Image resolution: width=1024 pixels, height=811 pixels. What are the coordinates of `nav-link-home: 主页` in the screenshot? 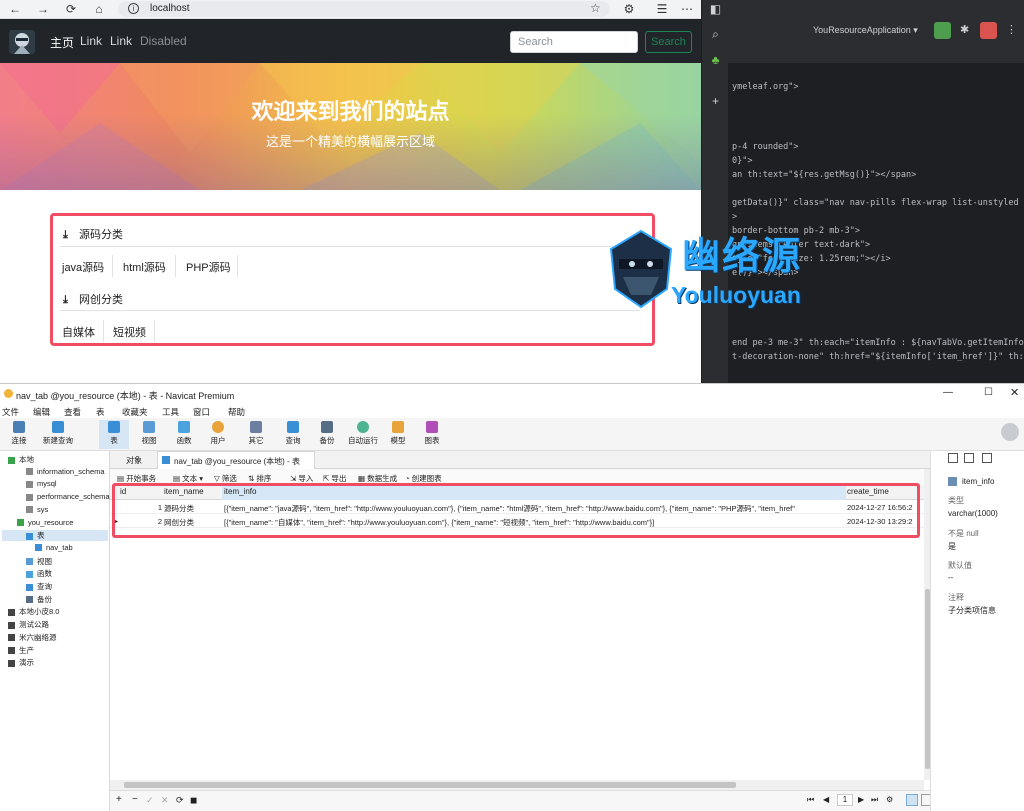 It's located at (62, 42).